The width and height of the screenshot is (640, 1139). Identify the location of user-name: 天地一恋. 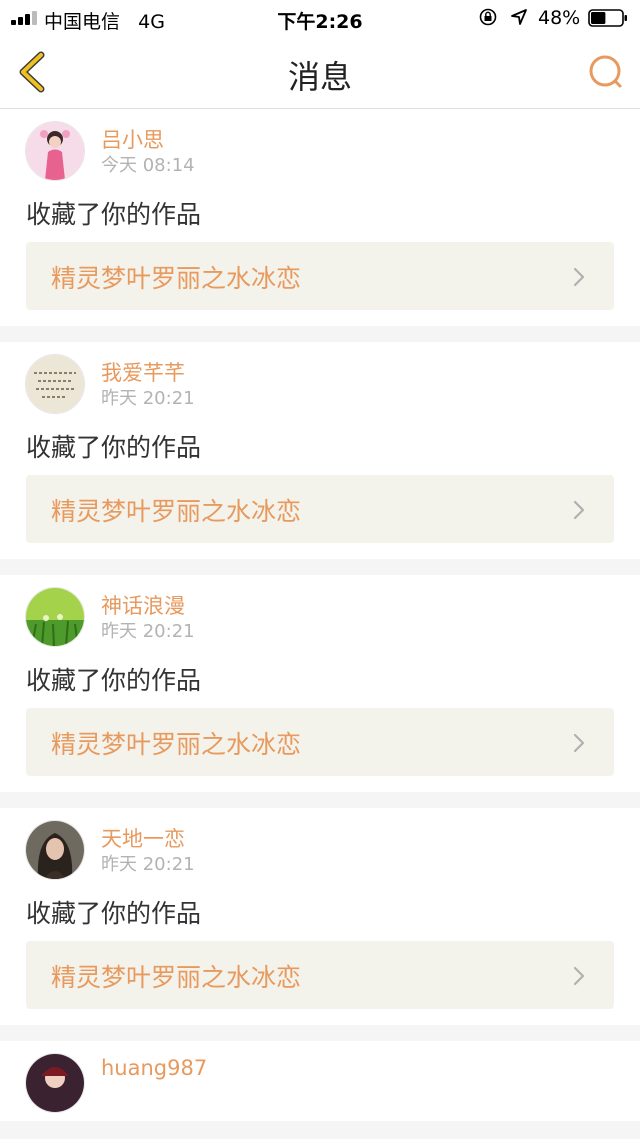
(143, 838).